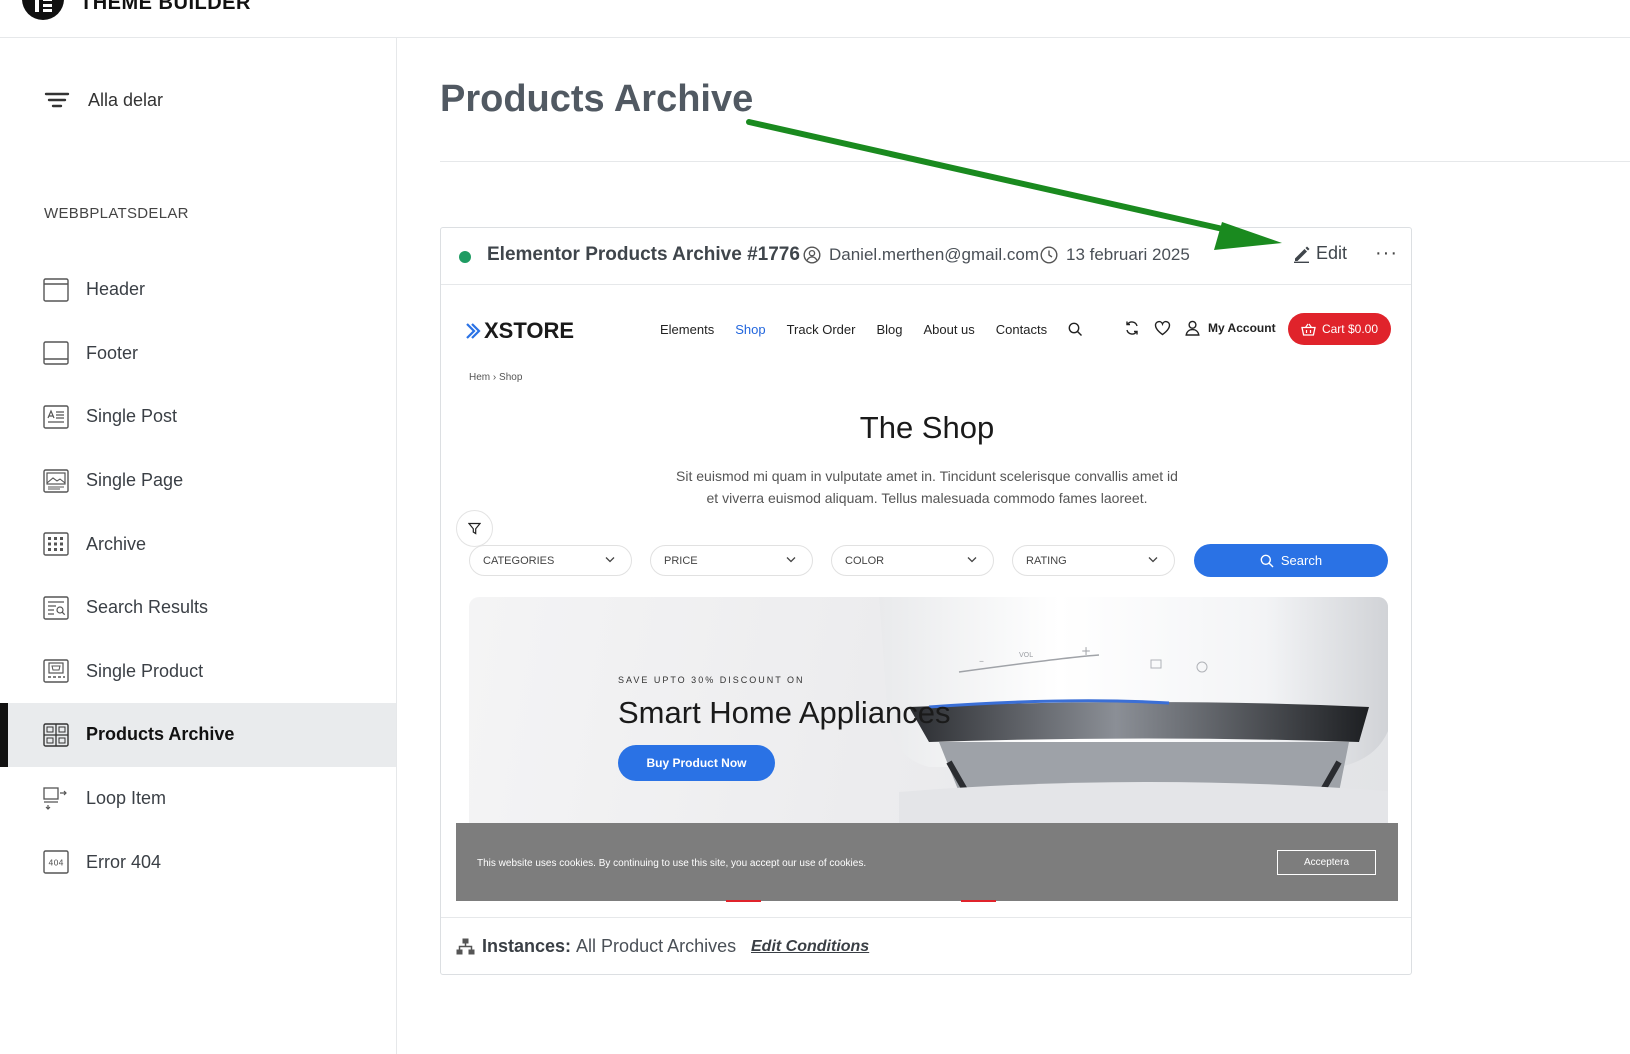 This screenshot has height=1054, width=1630. Describe the element at coordinates (198, 481) in the screenshot. I see `sidebar-item-single-page: Single Page` at that location.